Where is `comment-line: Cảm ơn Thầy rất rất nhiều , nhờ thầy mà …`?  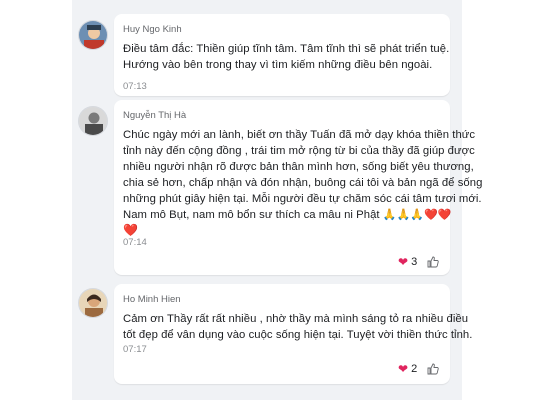 comment-line: Cảm ơn Thầy rất rất nhiều , nhờ thầy mà … is located at coordinates (296, 319).